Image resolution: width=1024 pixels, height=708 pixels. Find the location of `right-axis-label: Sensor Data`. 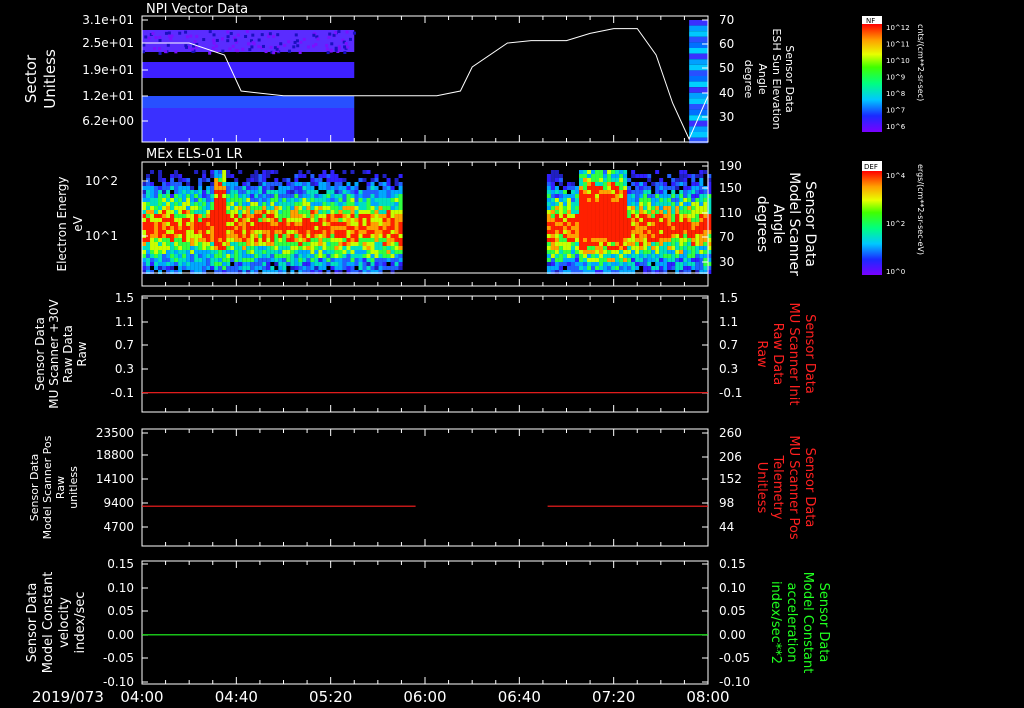

right-axis-label: Sensor Data is located at coordinates (810, 224).